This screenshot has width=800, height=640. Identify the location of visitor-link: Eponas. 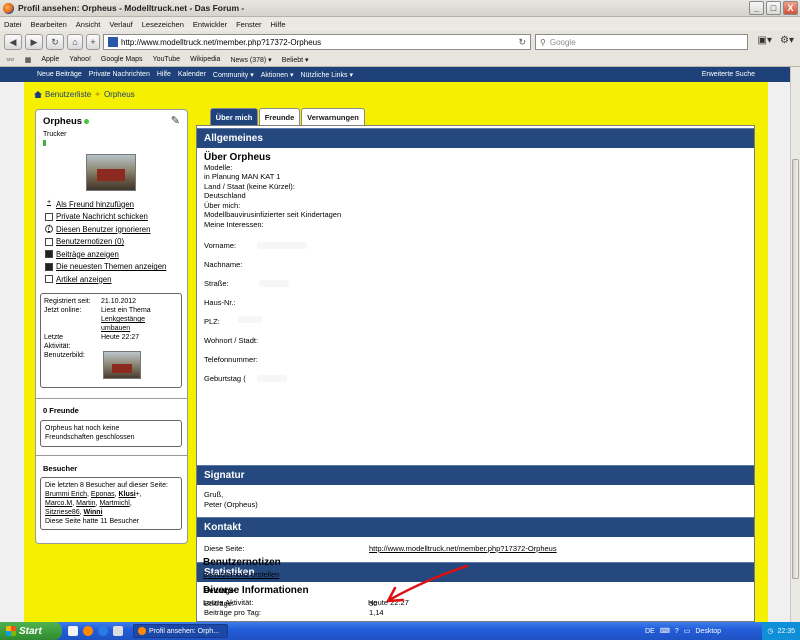
(103, 494).